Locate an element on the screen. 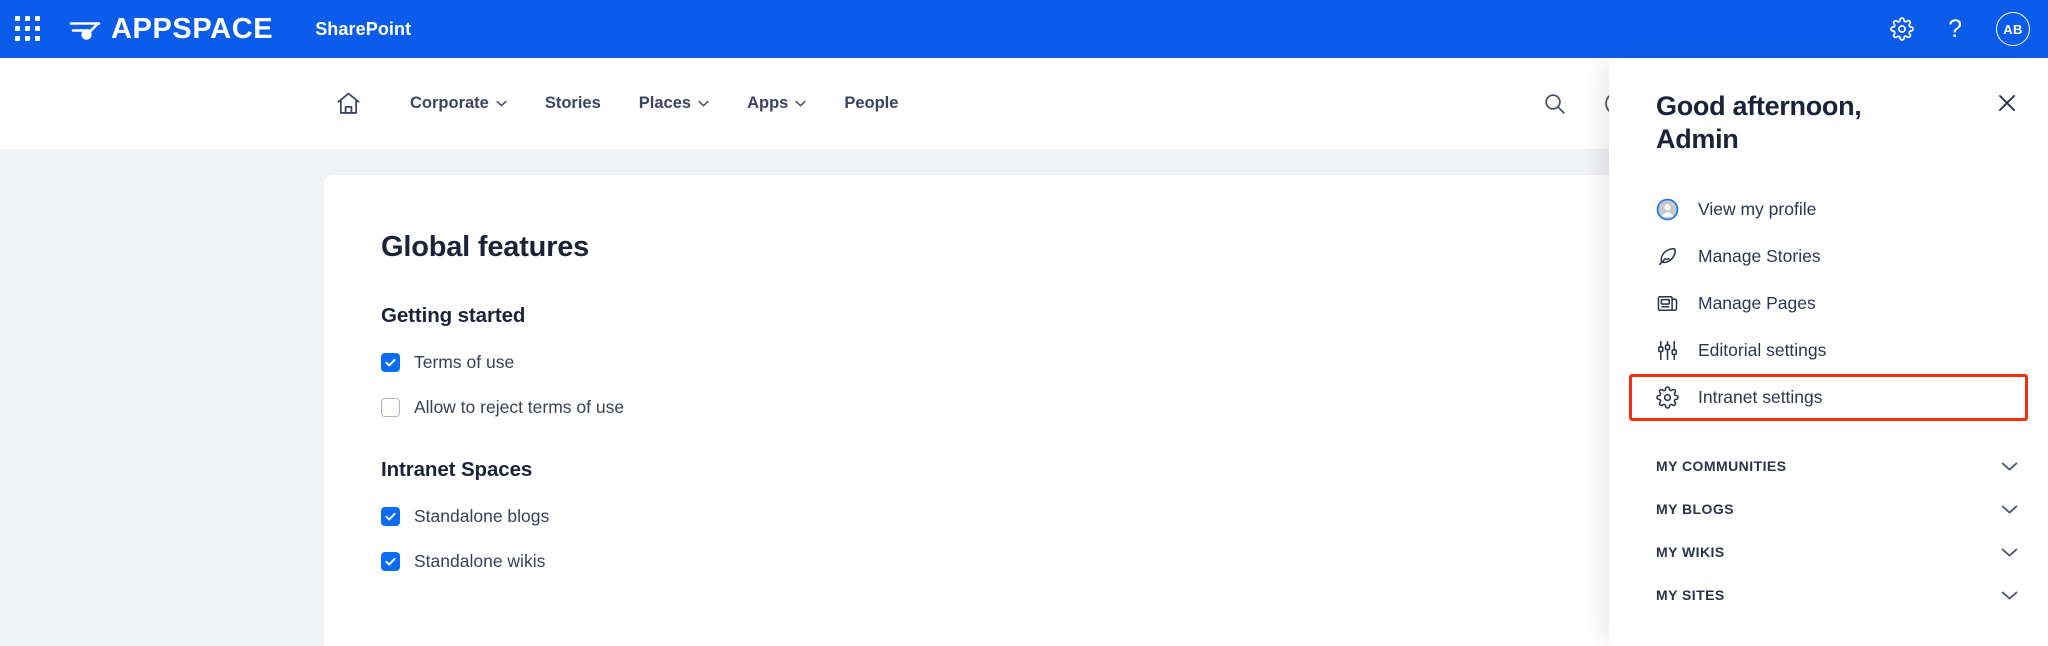 This screenshot has height=646, width=2048. feather-pen-icon is located at coordinates (1667, 256).